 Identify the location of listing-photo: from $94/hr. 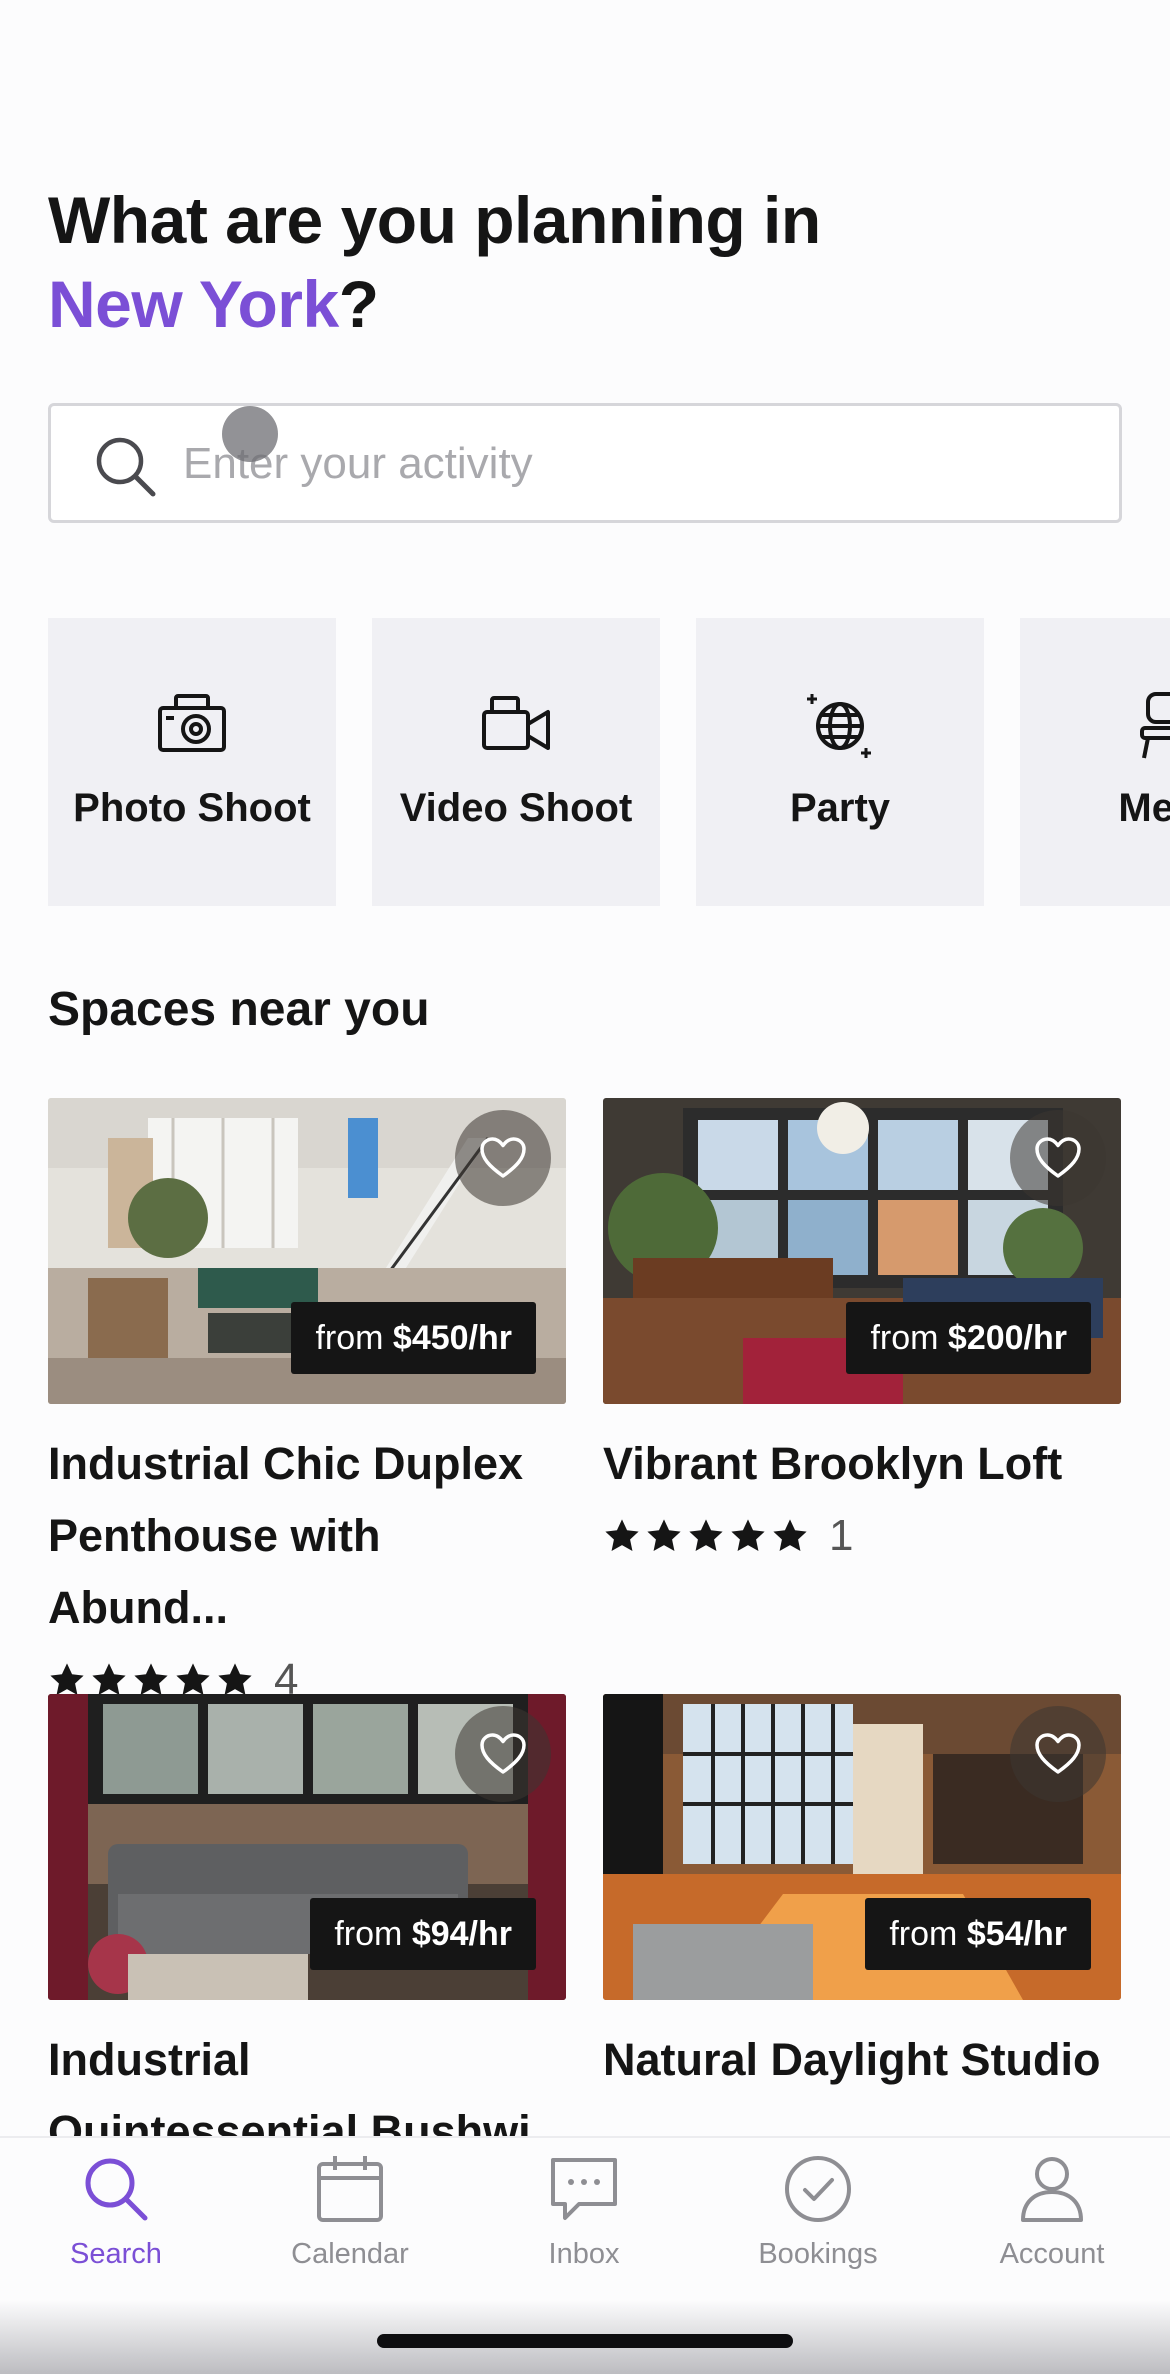
(307, 1847).